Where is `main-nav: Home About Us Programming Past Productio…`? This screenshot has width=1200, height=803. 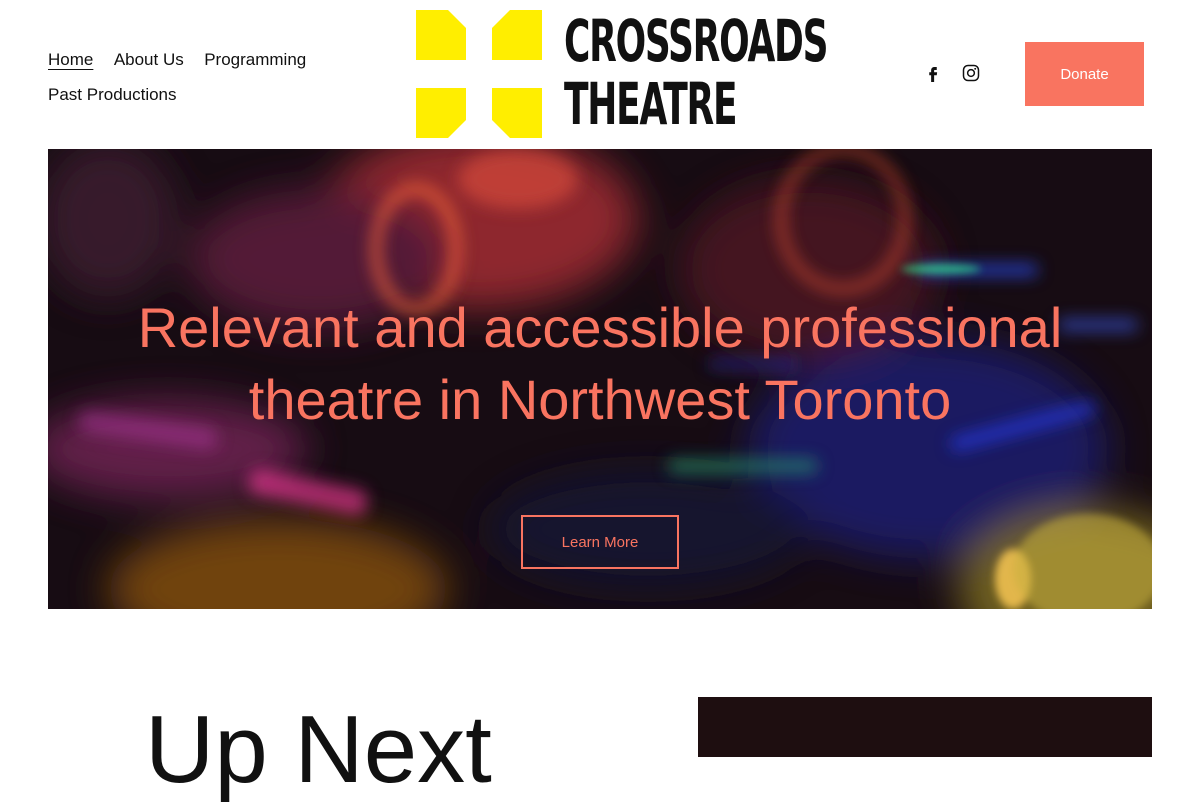 main-nav: Home About Us Programming Past Productio… is located at coordinates (198, 77).